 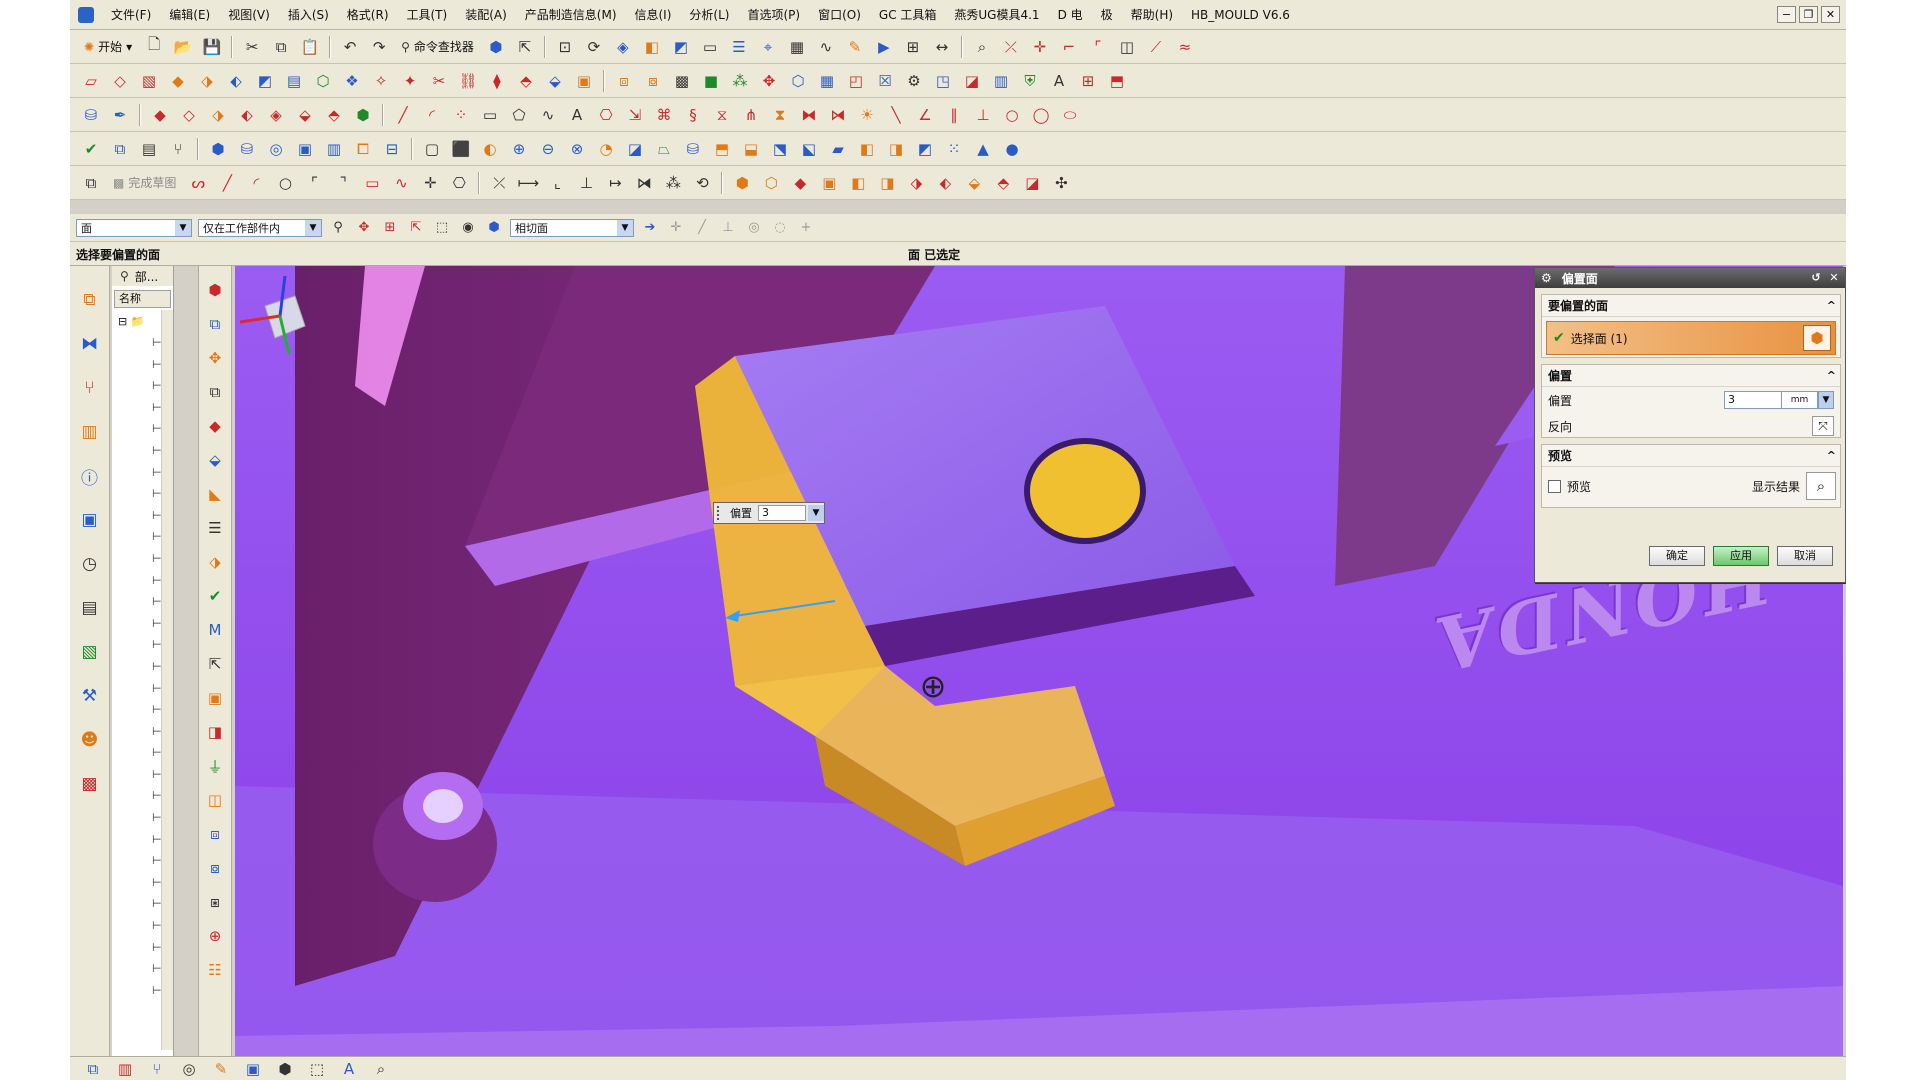 I want to click on photo-tab: ▩, so click(x=90, y=784).